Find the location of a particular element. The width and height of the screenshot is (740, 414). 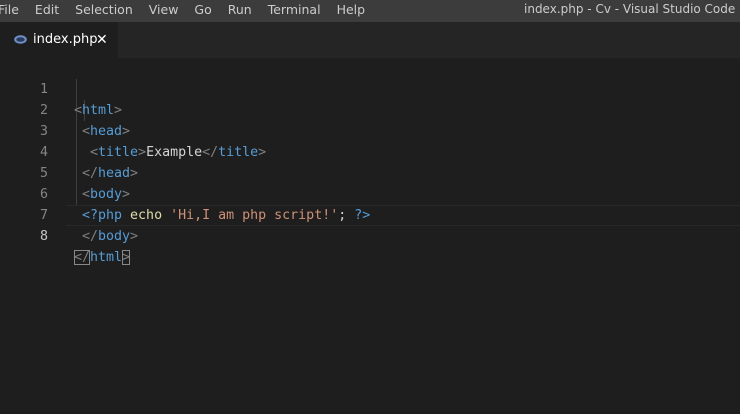

code-line-4: 4 </head> is located at coordinates (370, 151).